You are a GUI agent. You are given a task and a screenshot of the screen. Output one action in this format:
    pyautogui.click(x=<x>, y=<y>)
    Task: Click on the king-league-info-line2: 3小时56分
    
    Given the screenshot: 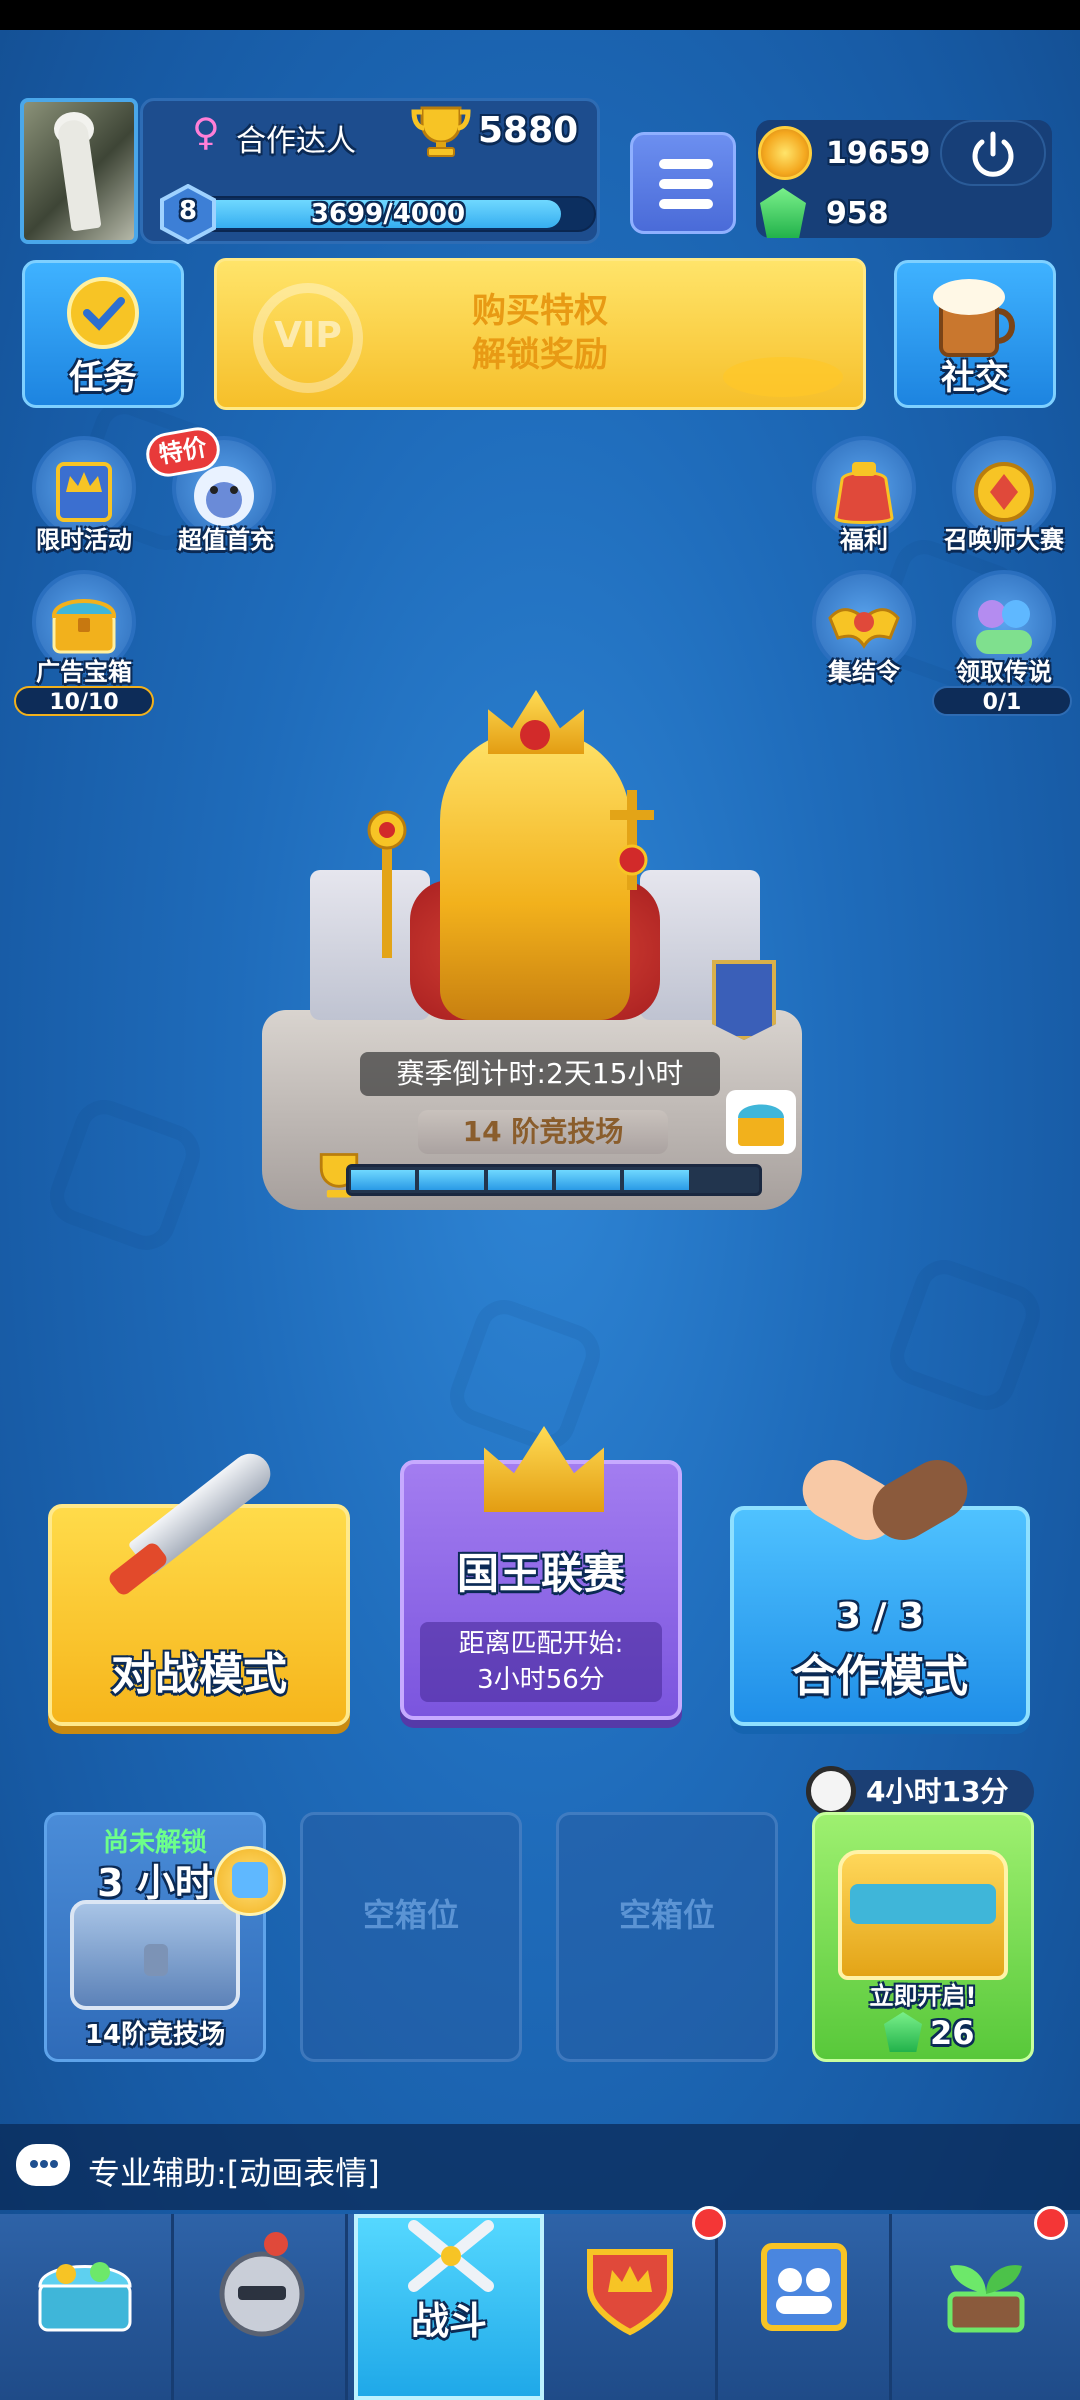 What is the action you would take?
    pyautogui.click(x=541, y=1680)
    